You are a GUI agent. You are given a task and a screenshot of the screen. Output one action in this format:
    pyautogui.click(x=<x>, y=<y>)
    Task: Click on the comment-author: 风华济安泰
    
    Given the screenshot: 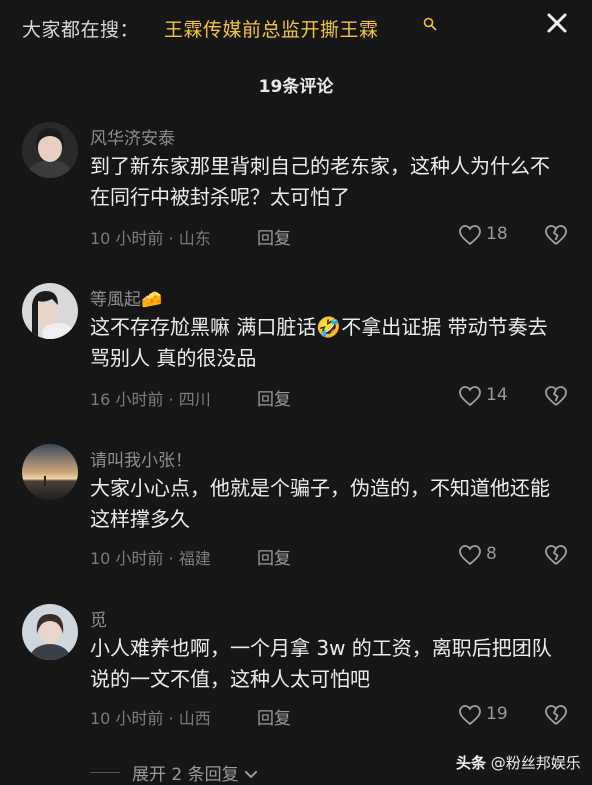 What is the action you would take?
    pyautogui.click(x=132, y=136)
    